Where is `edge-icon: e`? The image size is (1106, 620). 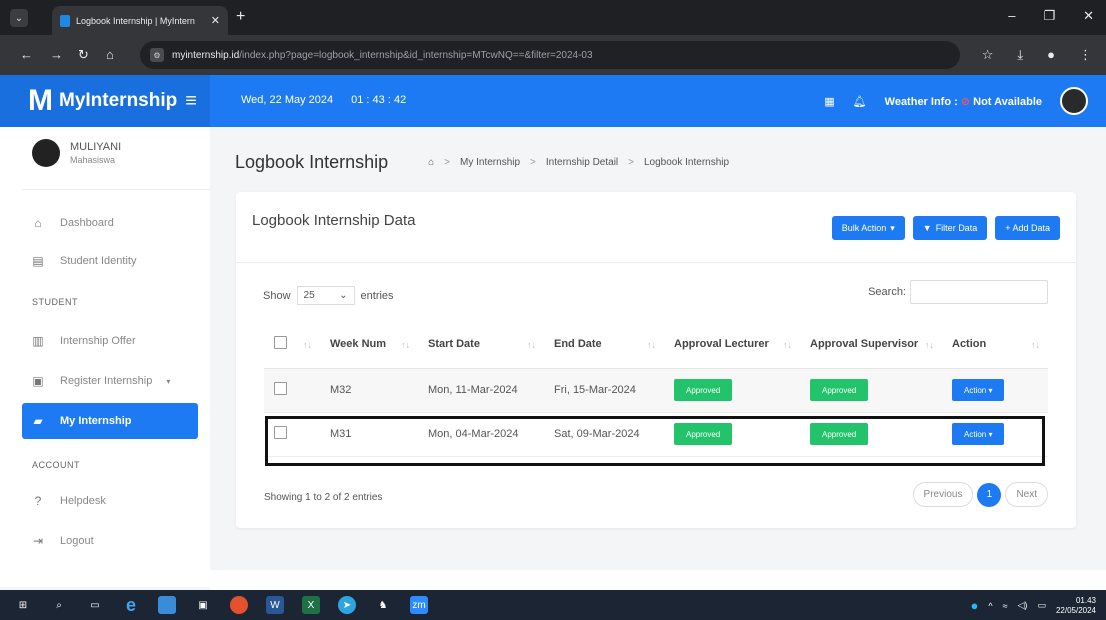
edge-icon: e is located at coordinates (131, 605).